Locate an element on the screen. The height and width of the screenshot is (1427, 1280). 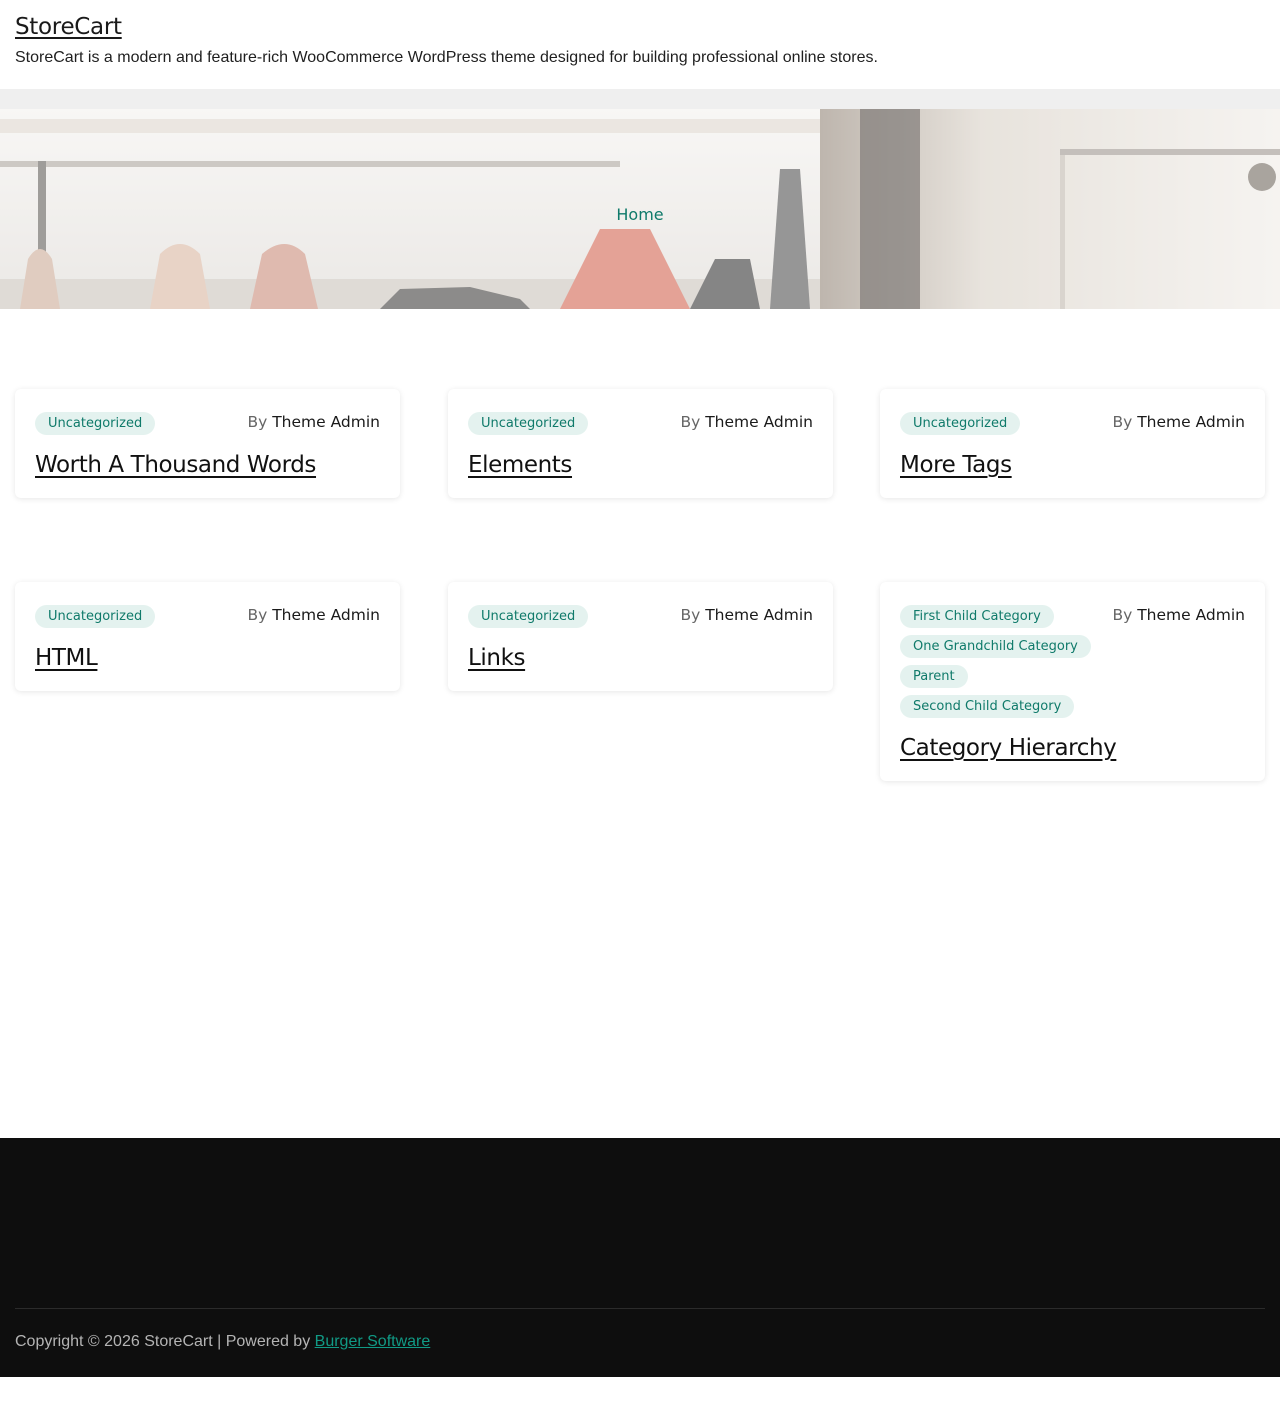
post-card: Uncategorized By Theme Admin Links is located at coordinates (640, 636).